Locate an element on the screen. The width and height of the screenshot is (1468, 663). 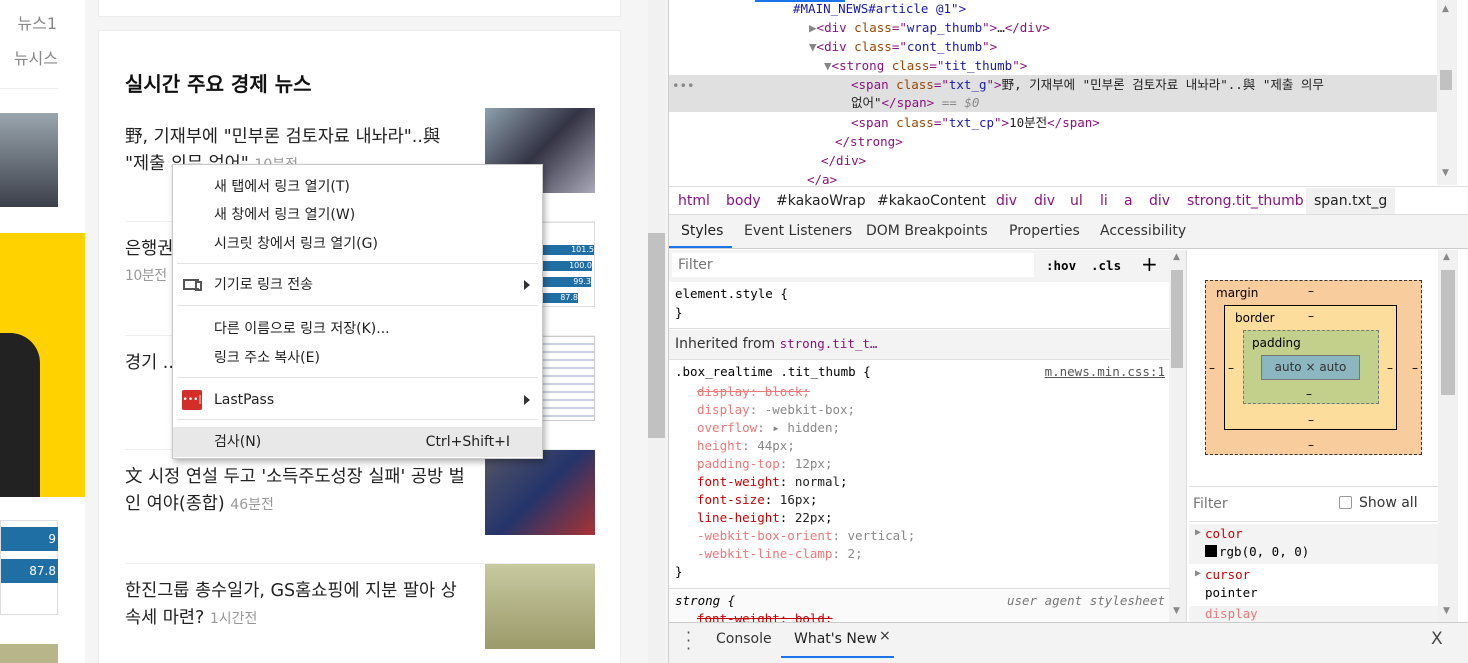
dom-node-txt-cp: <span class="txt_cp">10분전</span> is located at coordinates (1053, 122).